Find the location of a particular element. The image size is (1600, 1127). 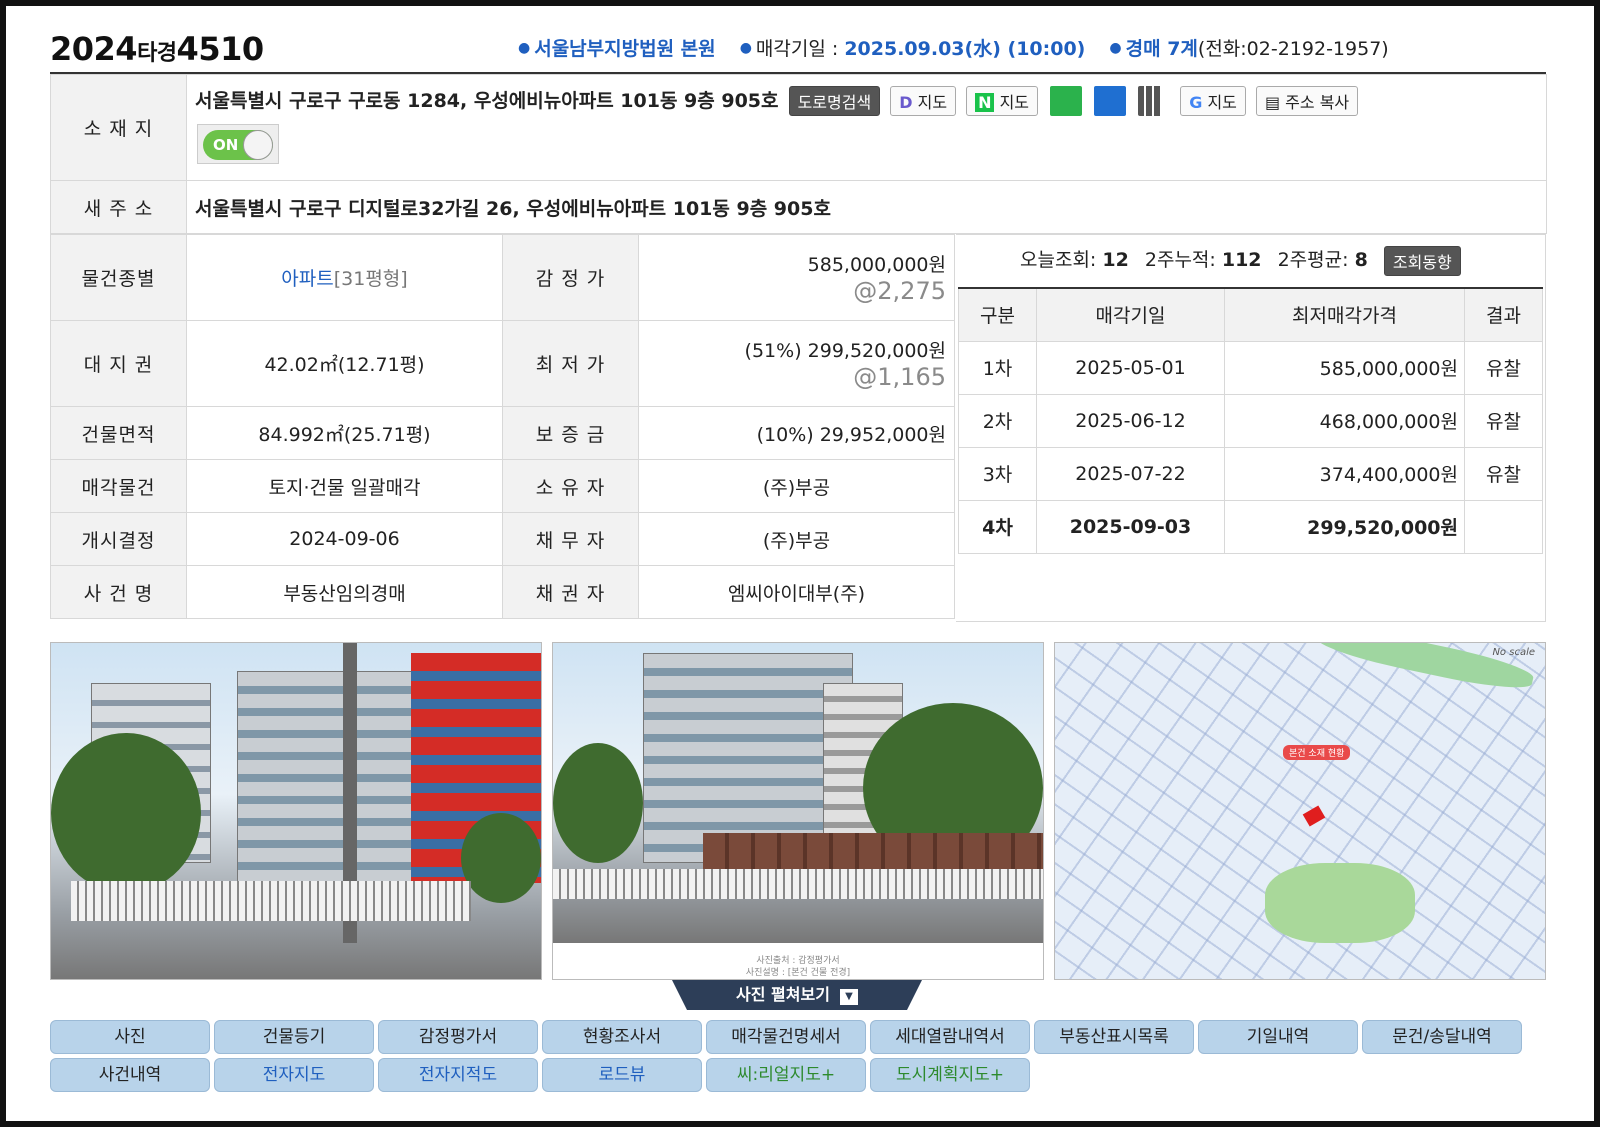

start-label: 개시결정 is located at coordinates (118, 539).